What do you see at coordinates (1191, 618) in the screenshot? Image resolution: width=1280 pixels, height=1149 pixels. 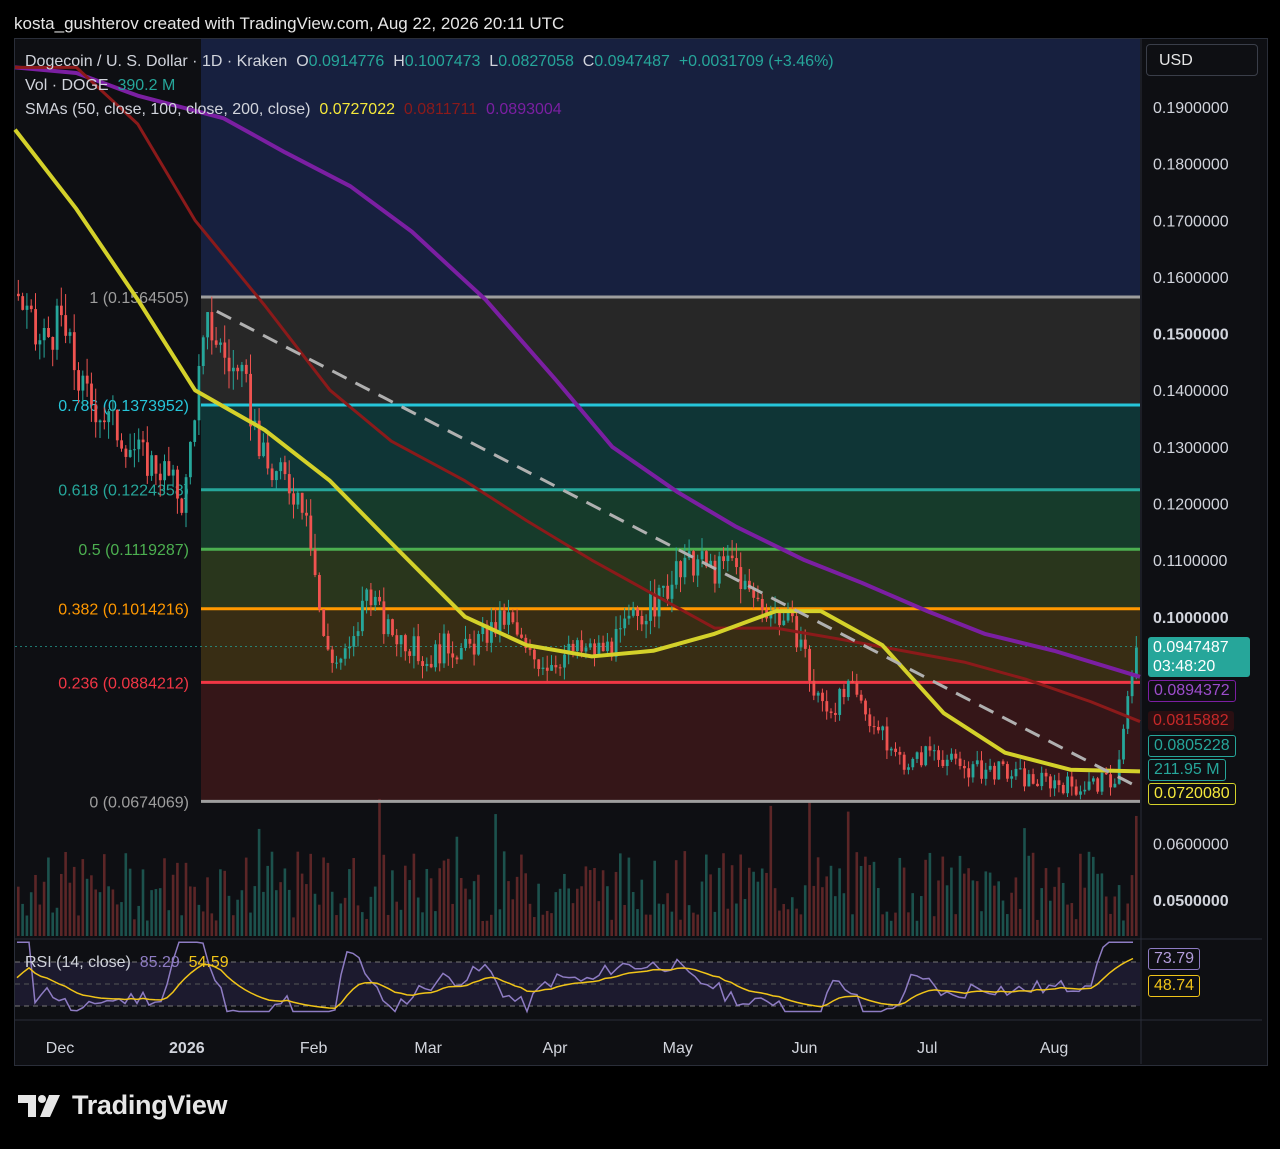 I see `y-tick-label: 0.1000000` at bounding box center [1191, 618].